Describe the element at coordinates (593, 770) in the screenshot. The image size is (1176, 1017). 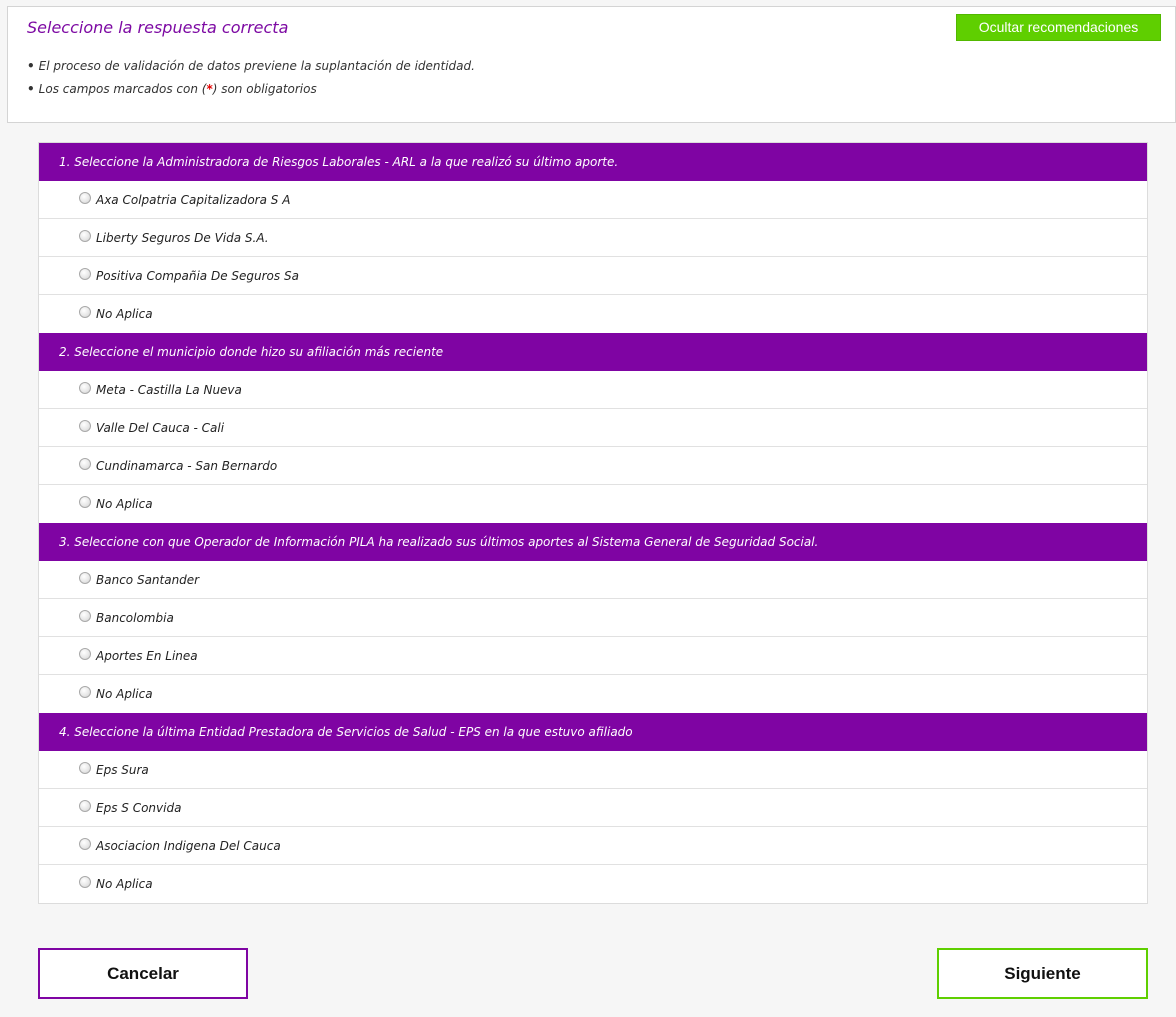
I see `answer-option: Eps Sura` at that location.